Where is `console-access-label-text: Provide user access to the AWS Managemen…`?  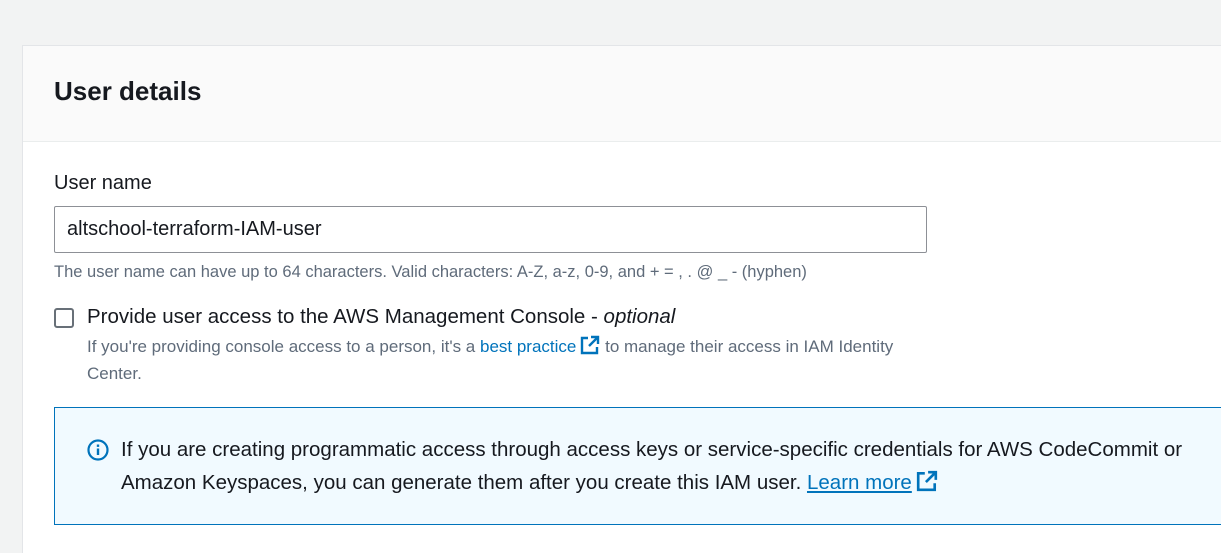 console-access-label-text: Provide user access to the AWS Managemen… is located at coordinates (345, 316).